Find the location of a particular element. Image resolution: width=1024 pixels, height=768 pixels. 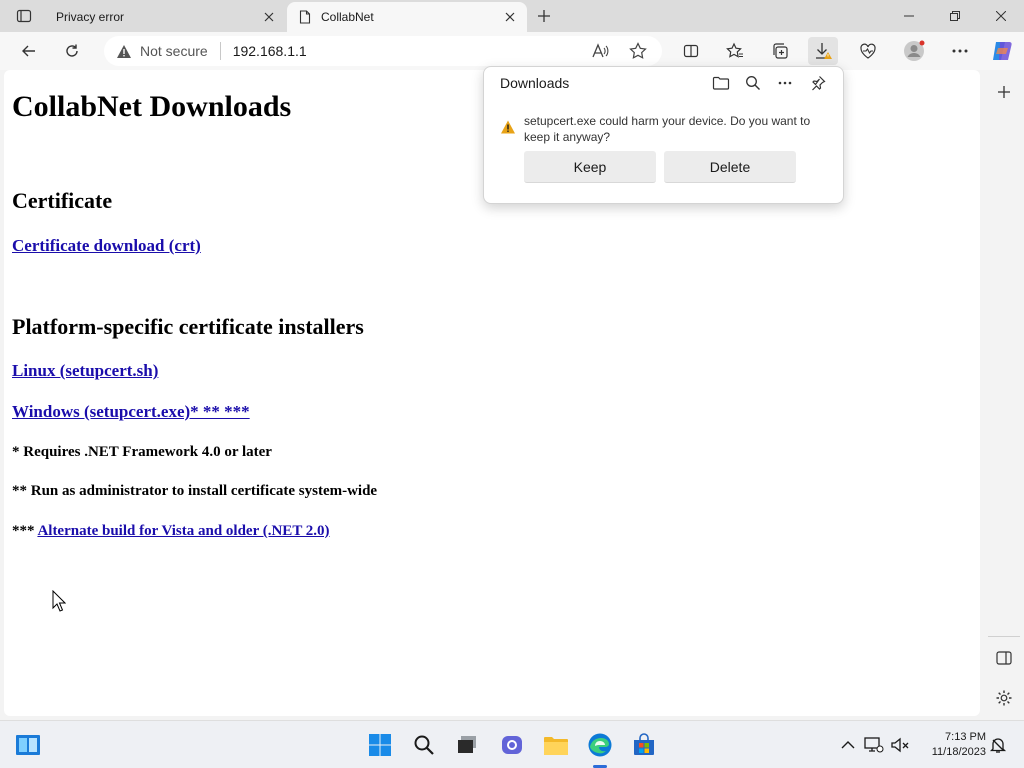

restore-icon is located at coordinates (955, 16).